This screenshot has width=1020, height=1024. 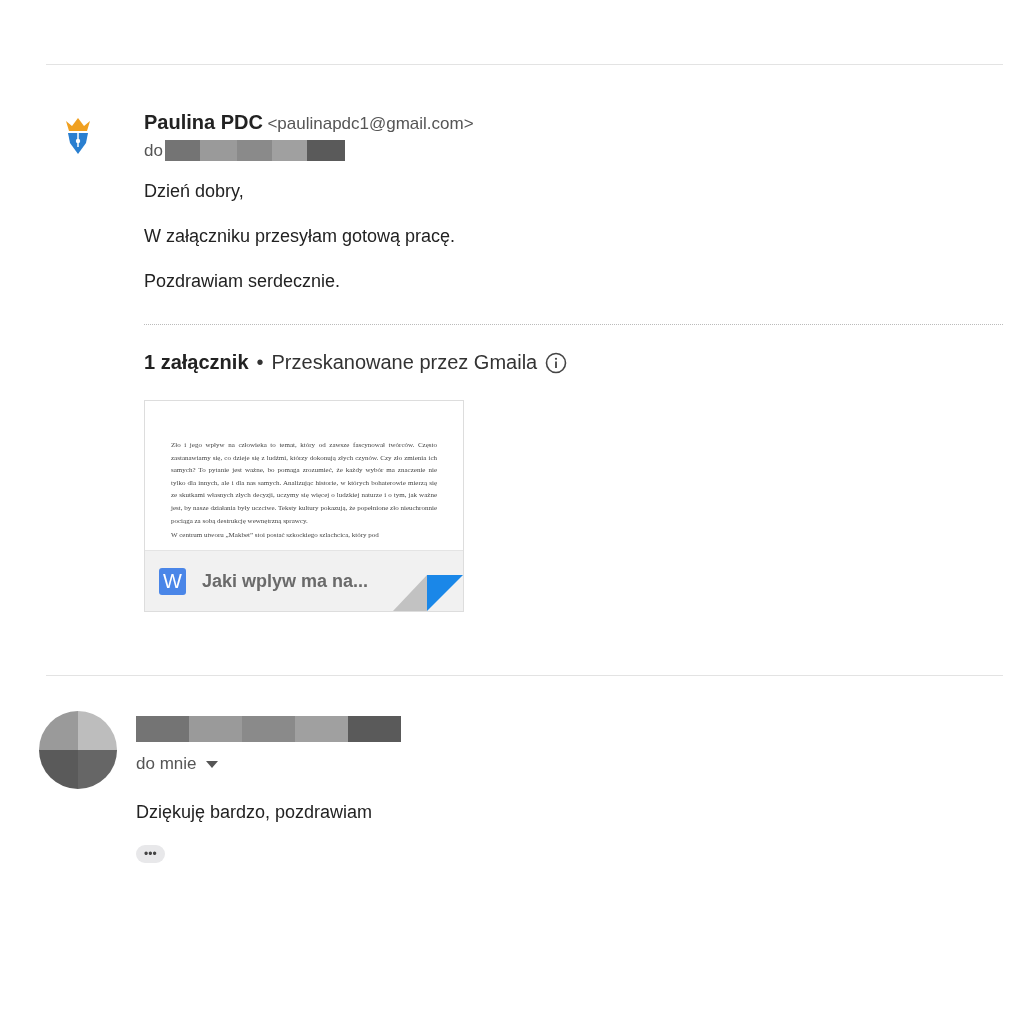 What do you see at coordinates (212, 764) in the screenshot?
I see `caret-icon` at bounding box center [212, 764].